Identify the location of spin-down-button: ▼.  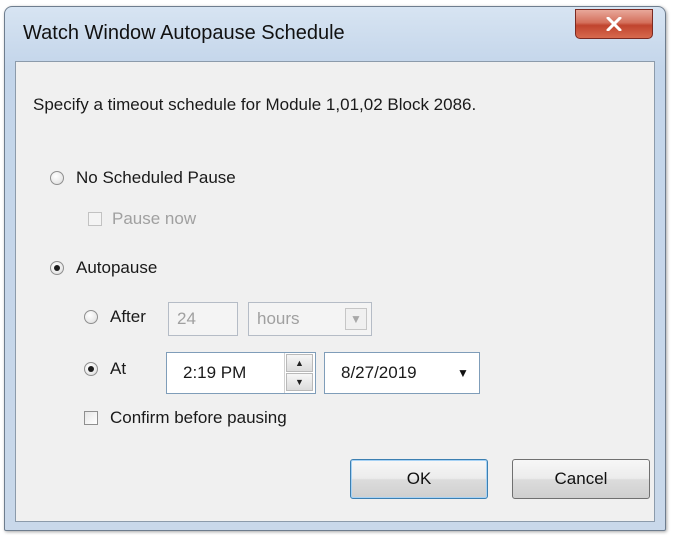
(299, 382).